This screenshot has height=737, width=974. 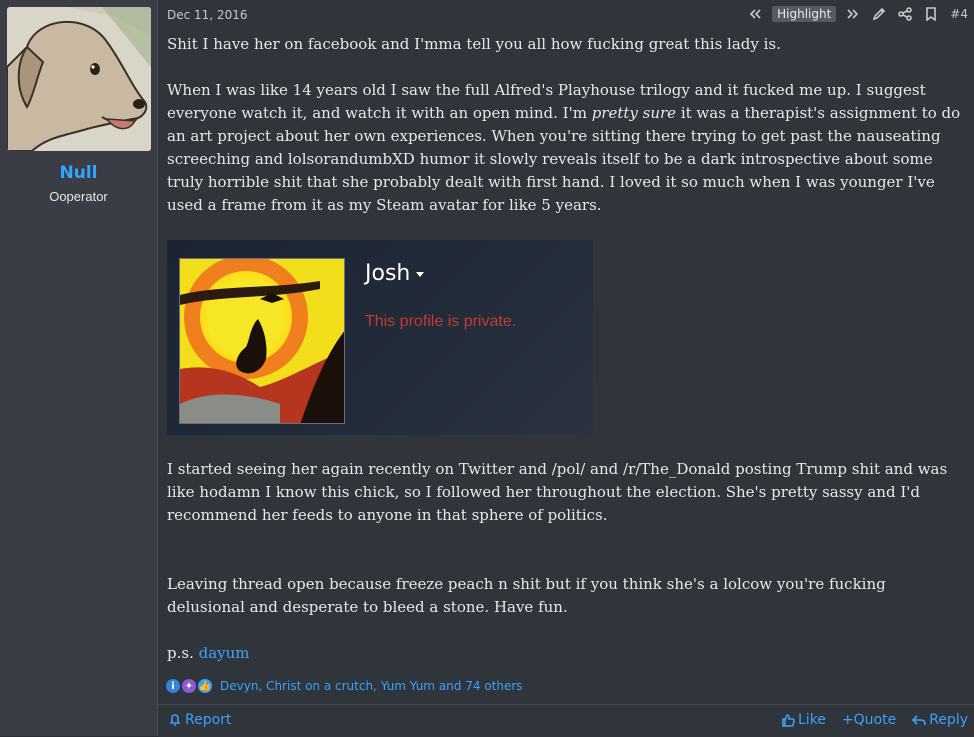 I want to click on steam-profile-name: Josh, so click(x=395, y=273).